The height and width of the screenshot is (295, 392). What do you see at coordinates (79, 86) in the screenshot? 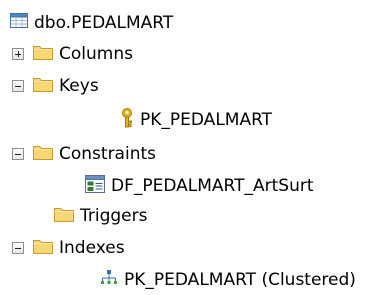
I see `tree-node-label: Keys` at bounding box center [79, 86].